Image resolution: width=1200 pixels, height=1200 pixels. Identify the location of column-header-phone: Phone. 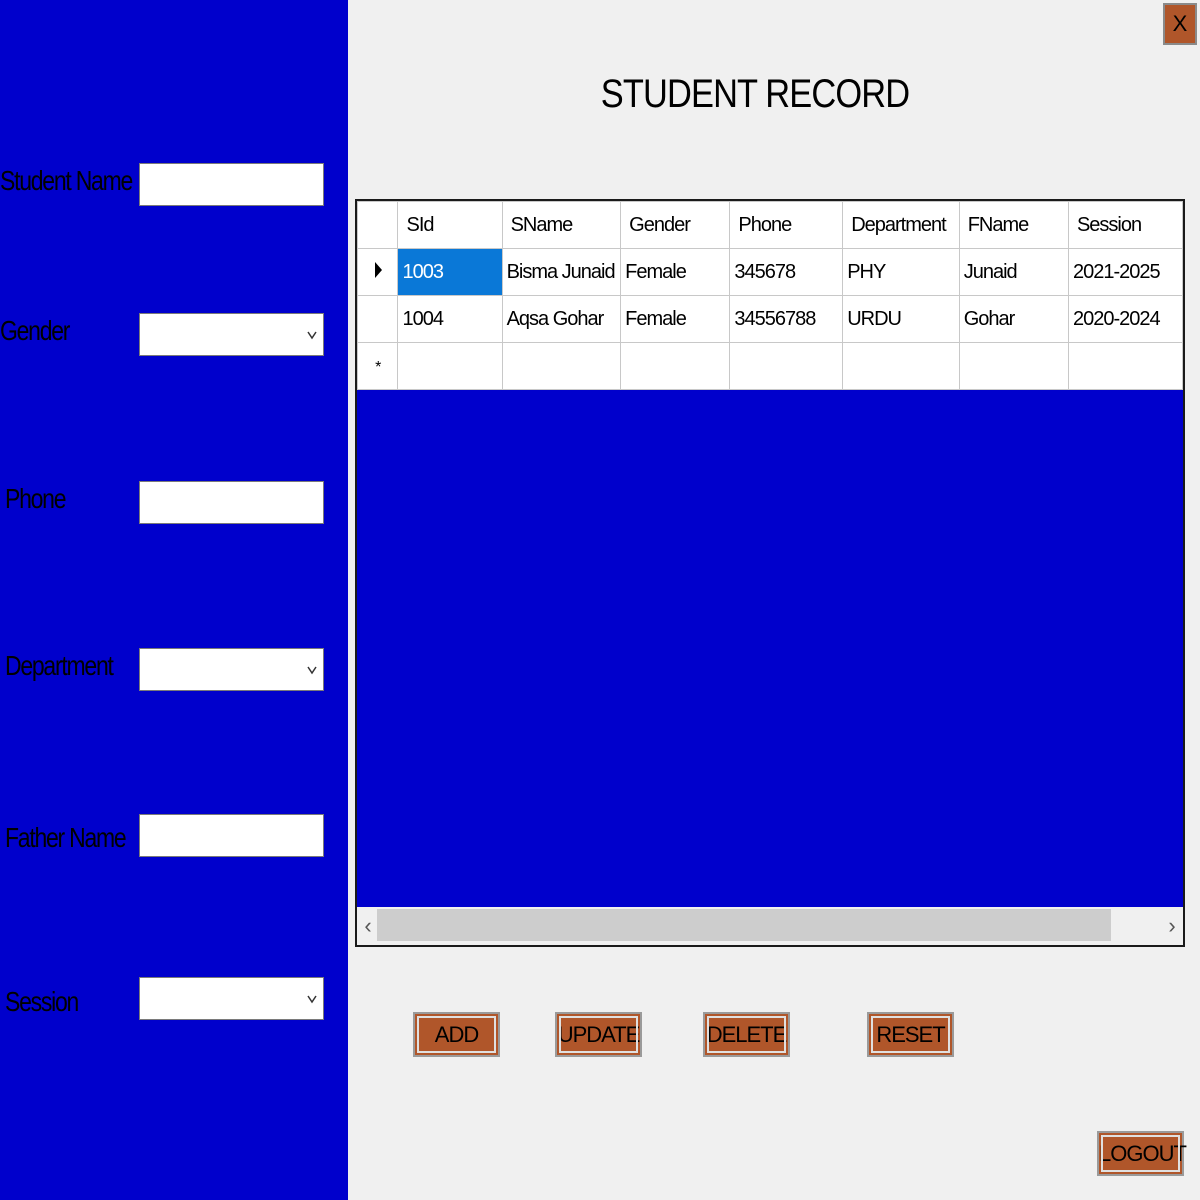
(786, 225).